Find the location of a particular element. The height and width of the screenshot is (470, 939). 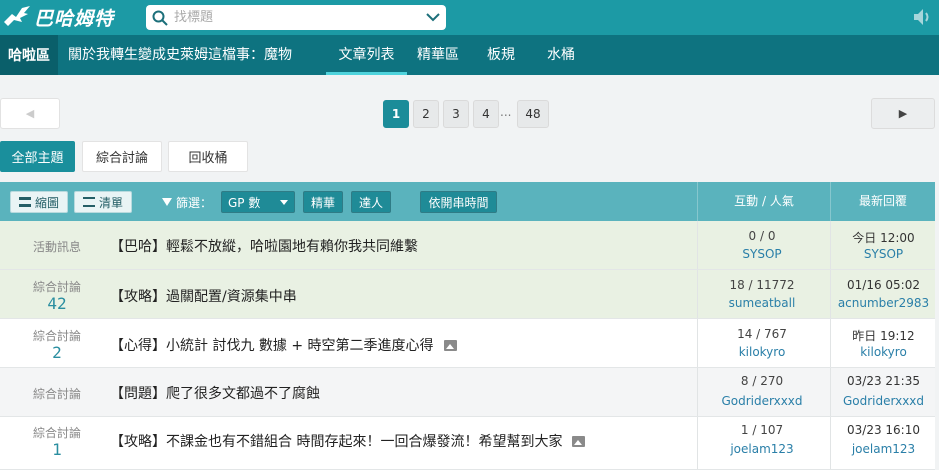

next-page-button: ▶ is located at coordinates (903, 113).